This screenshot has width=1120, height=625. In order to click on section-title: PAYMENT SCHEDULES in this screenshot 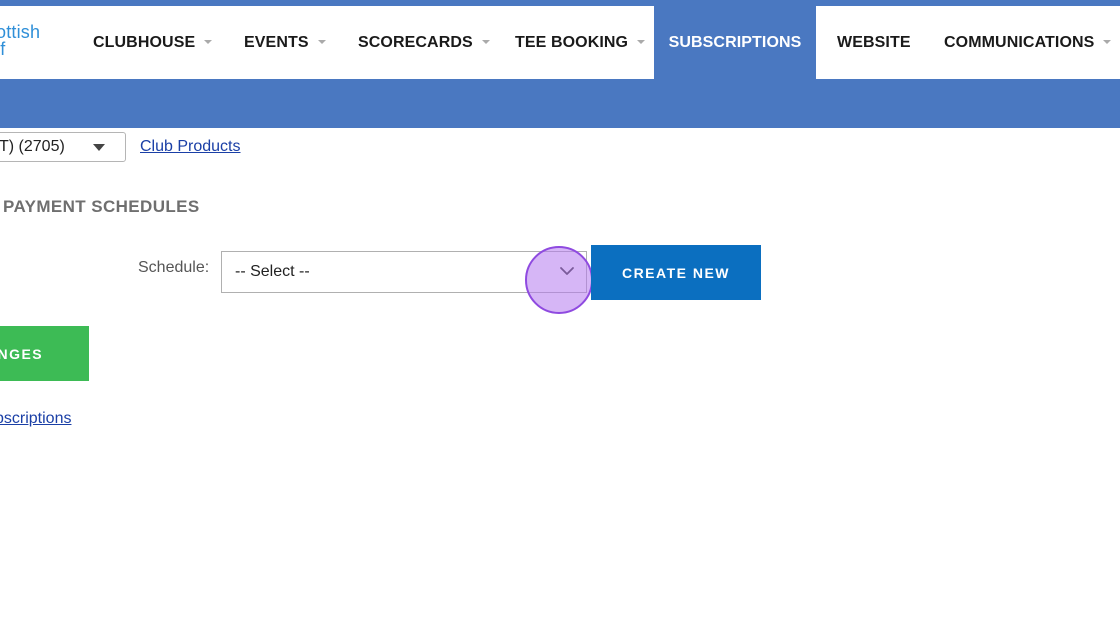, I will do `click(101, 206)`.